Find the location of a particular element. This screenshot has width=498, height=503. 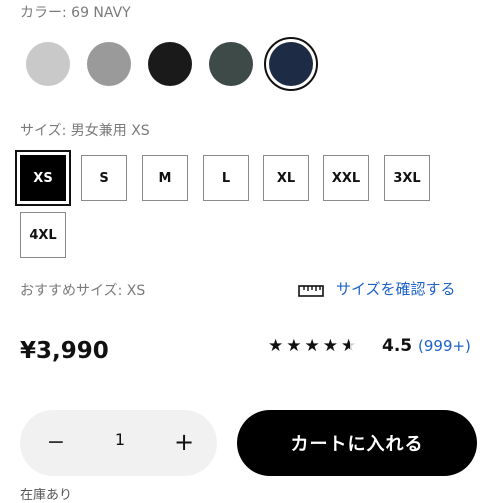

size-option-xxl: XXL is located at coordinates (346, 178).